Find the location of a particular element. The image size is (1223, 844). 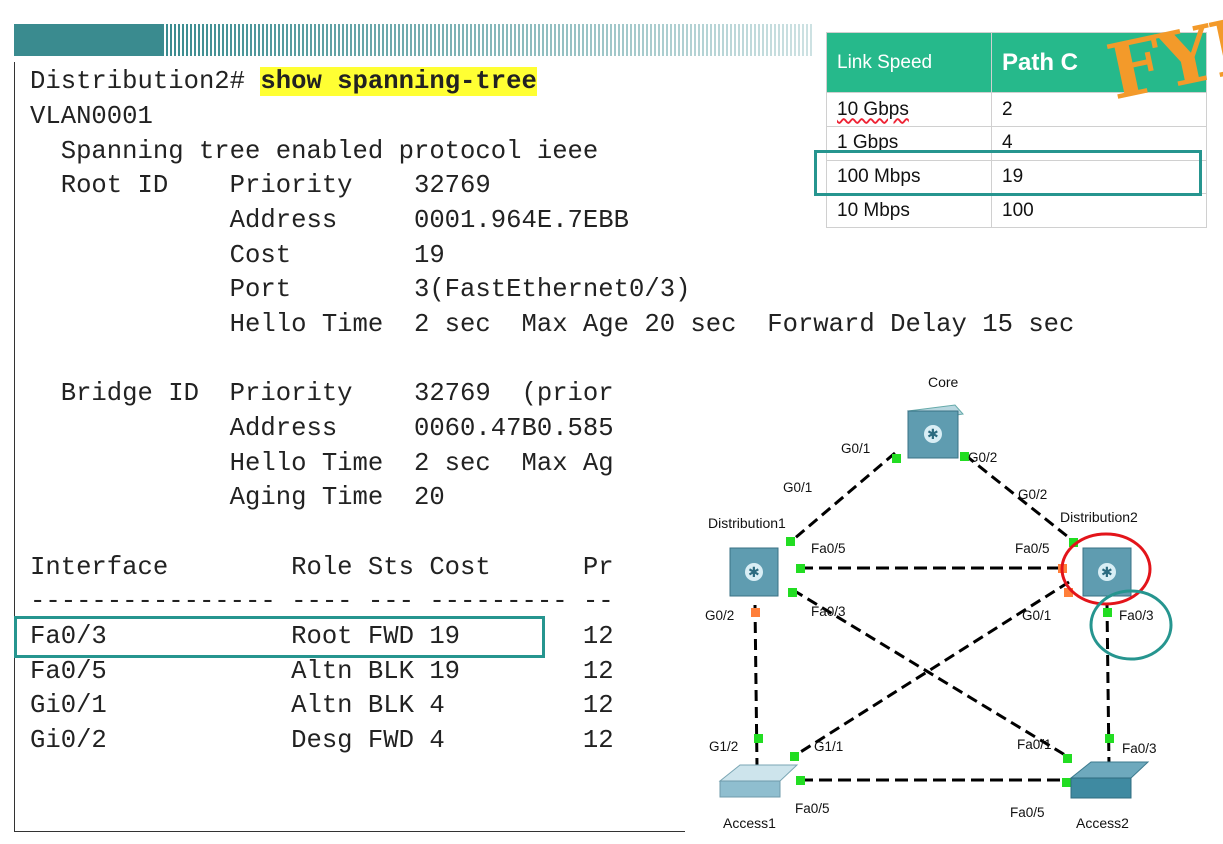

terminal-line: Bridge ID Priority 32769 (prior is located at coordinates (322, 393).